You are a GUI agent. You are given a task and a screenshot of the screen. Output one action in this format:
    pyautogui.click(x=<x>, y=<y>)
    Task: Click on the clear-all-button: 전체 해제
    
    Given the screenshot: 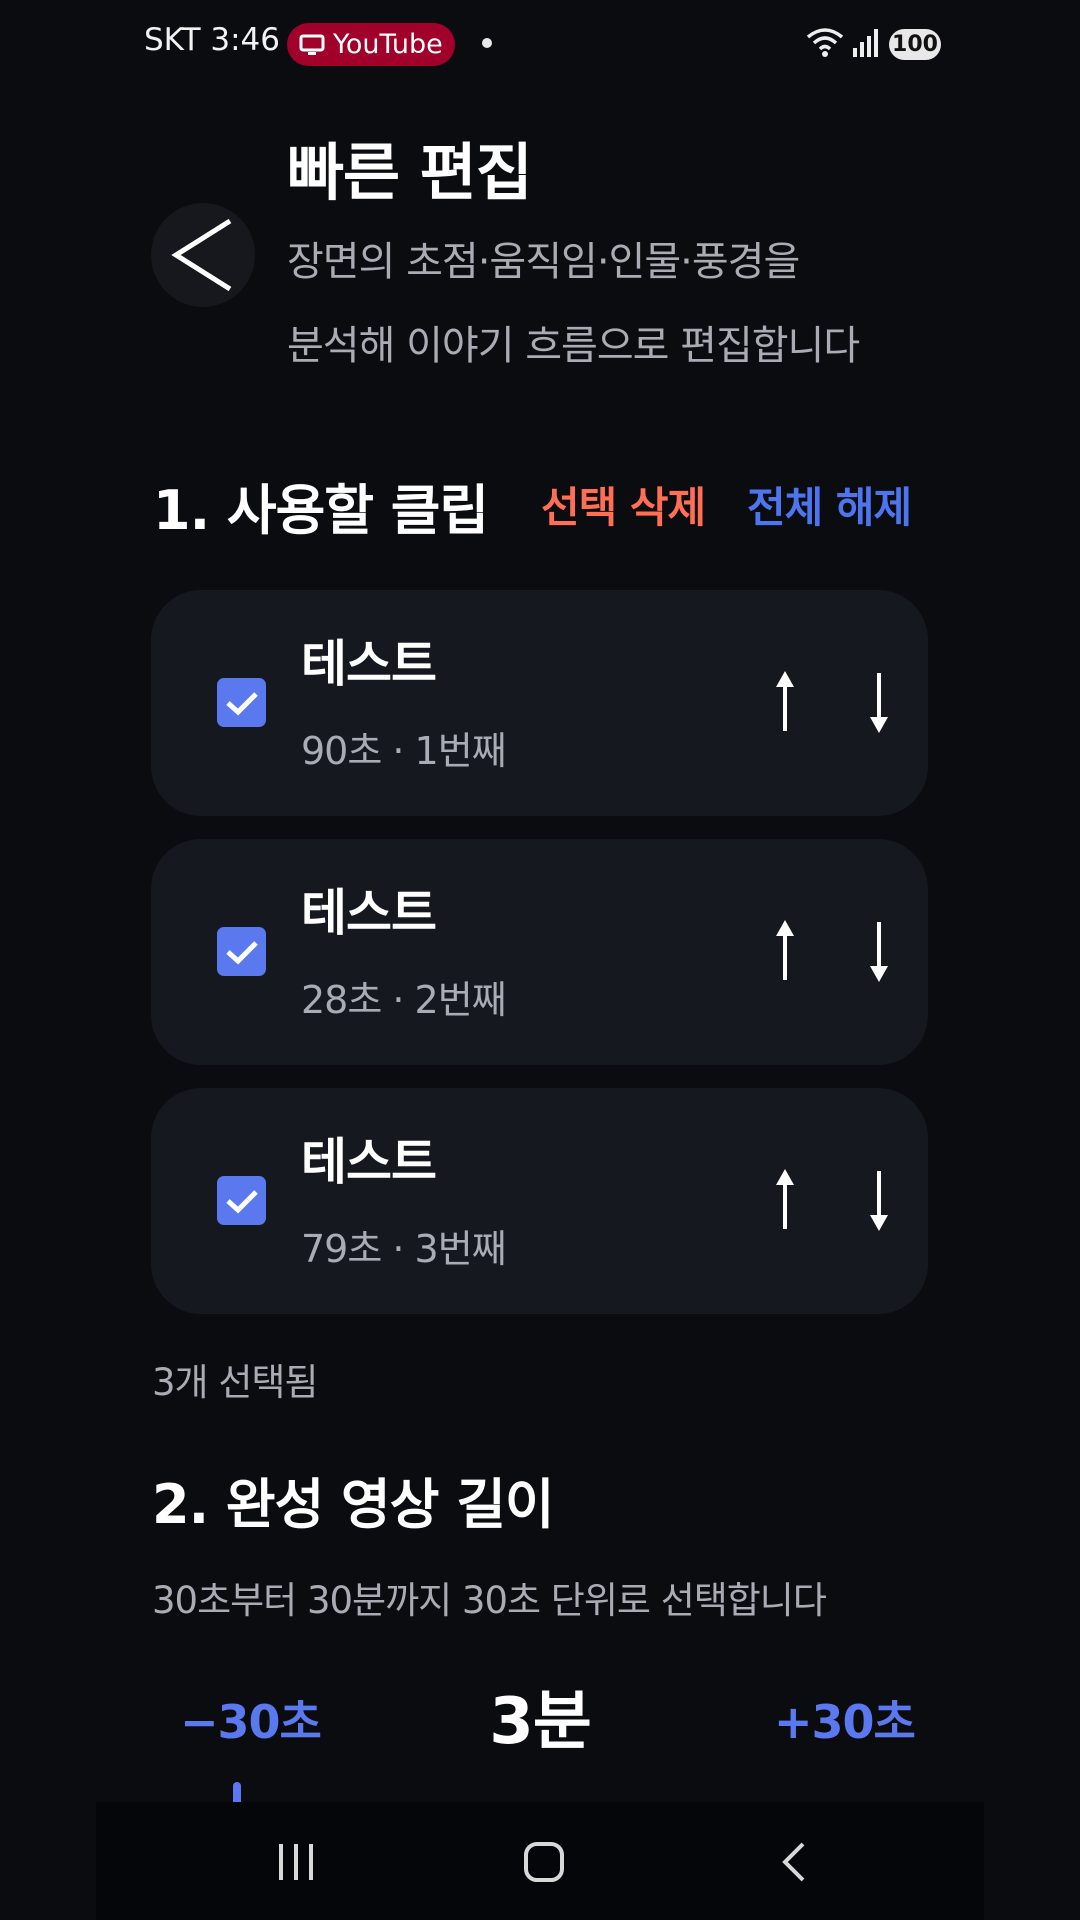 What is the action you would take?
    pyautogui.click(x=829, y=504)
    